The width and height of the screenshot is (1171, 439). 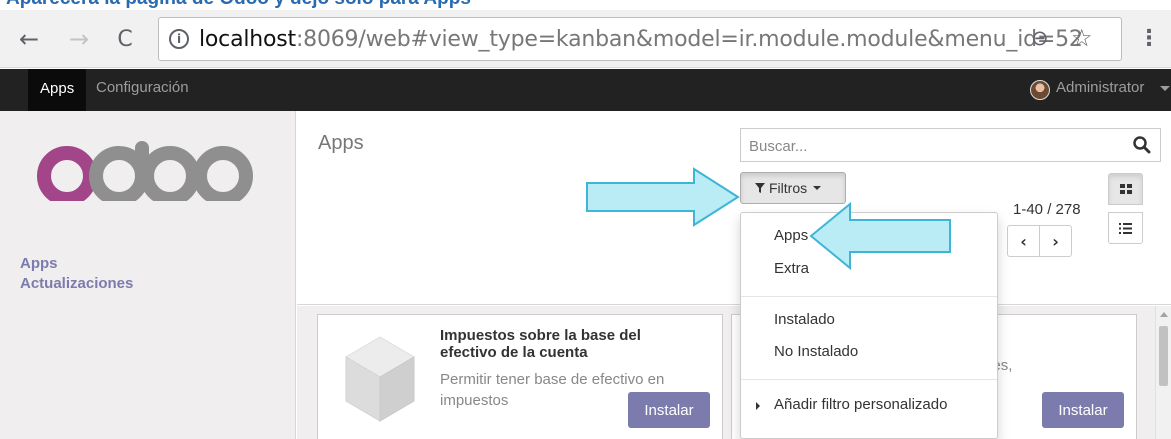 What do you see at coordinates (788, 188) in the screenshot?
I see `filters-label: Filtros` at bounding box center [788, 188].